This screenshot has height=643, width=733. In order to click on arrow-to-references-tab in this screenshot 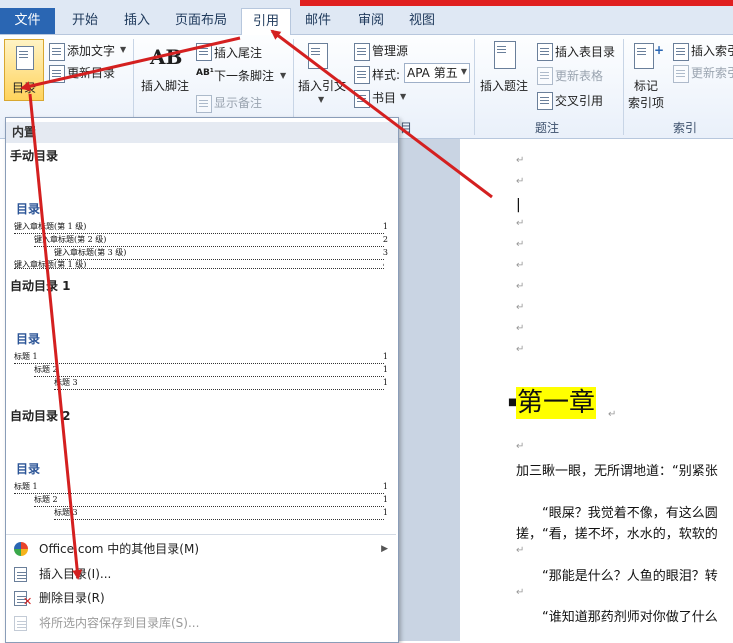, I will do `click(381, 114)`.